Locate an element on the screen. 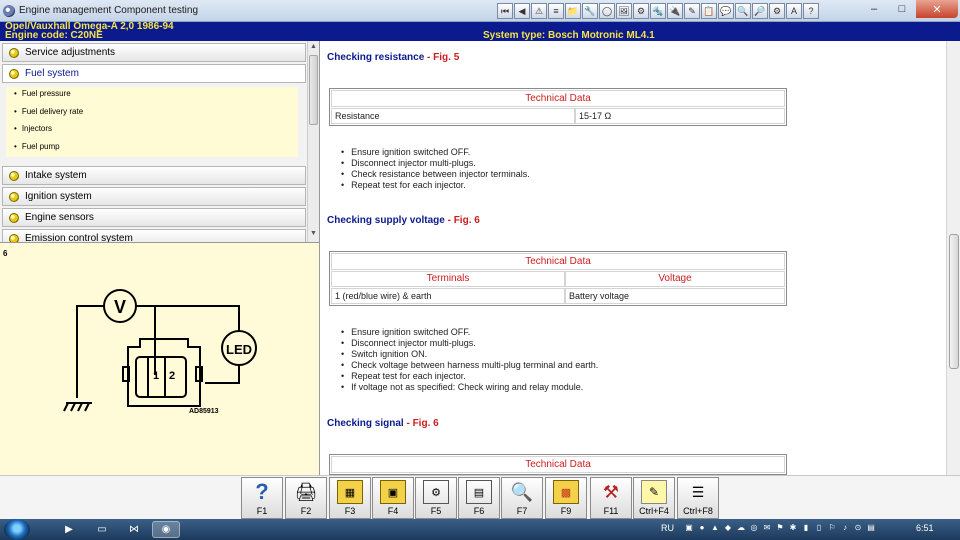 This screenshot has width=960, height=540. toolbar-button-icon: ✎ is located at coordinates (692, 11).